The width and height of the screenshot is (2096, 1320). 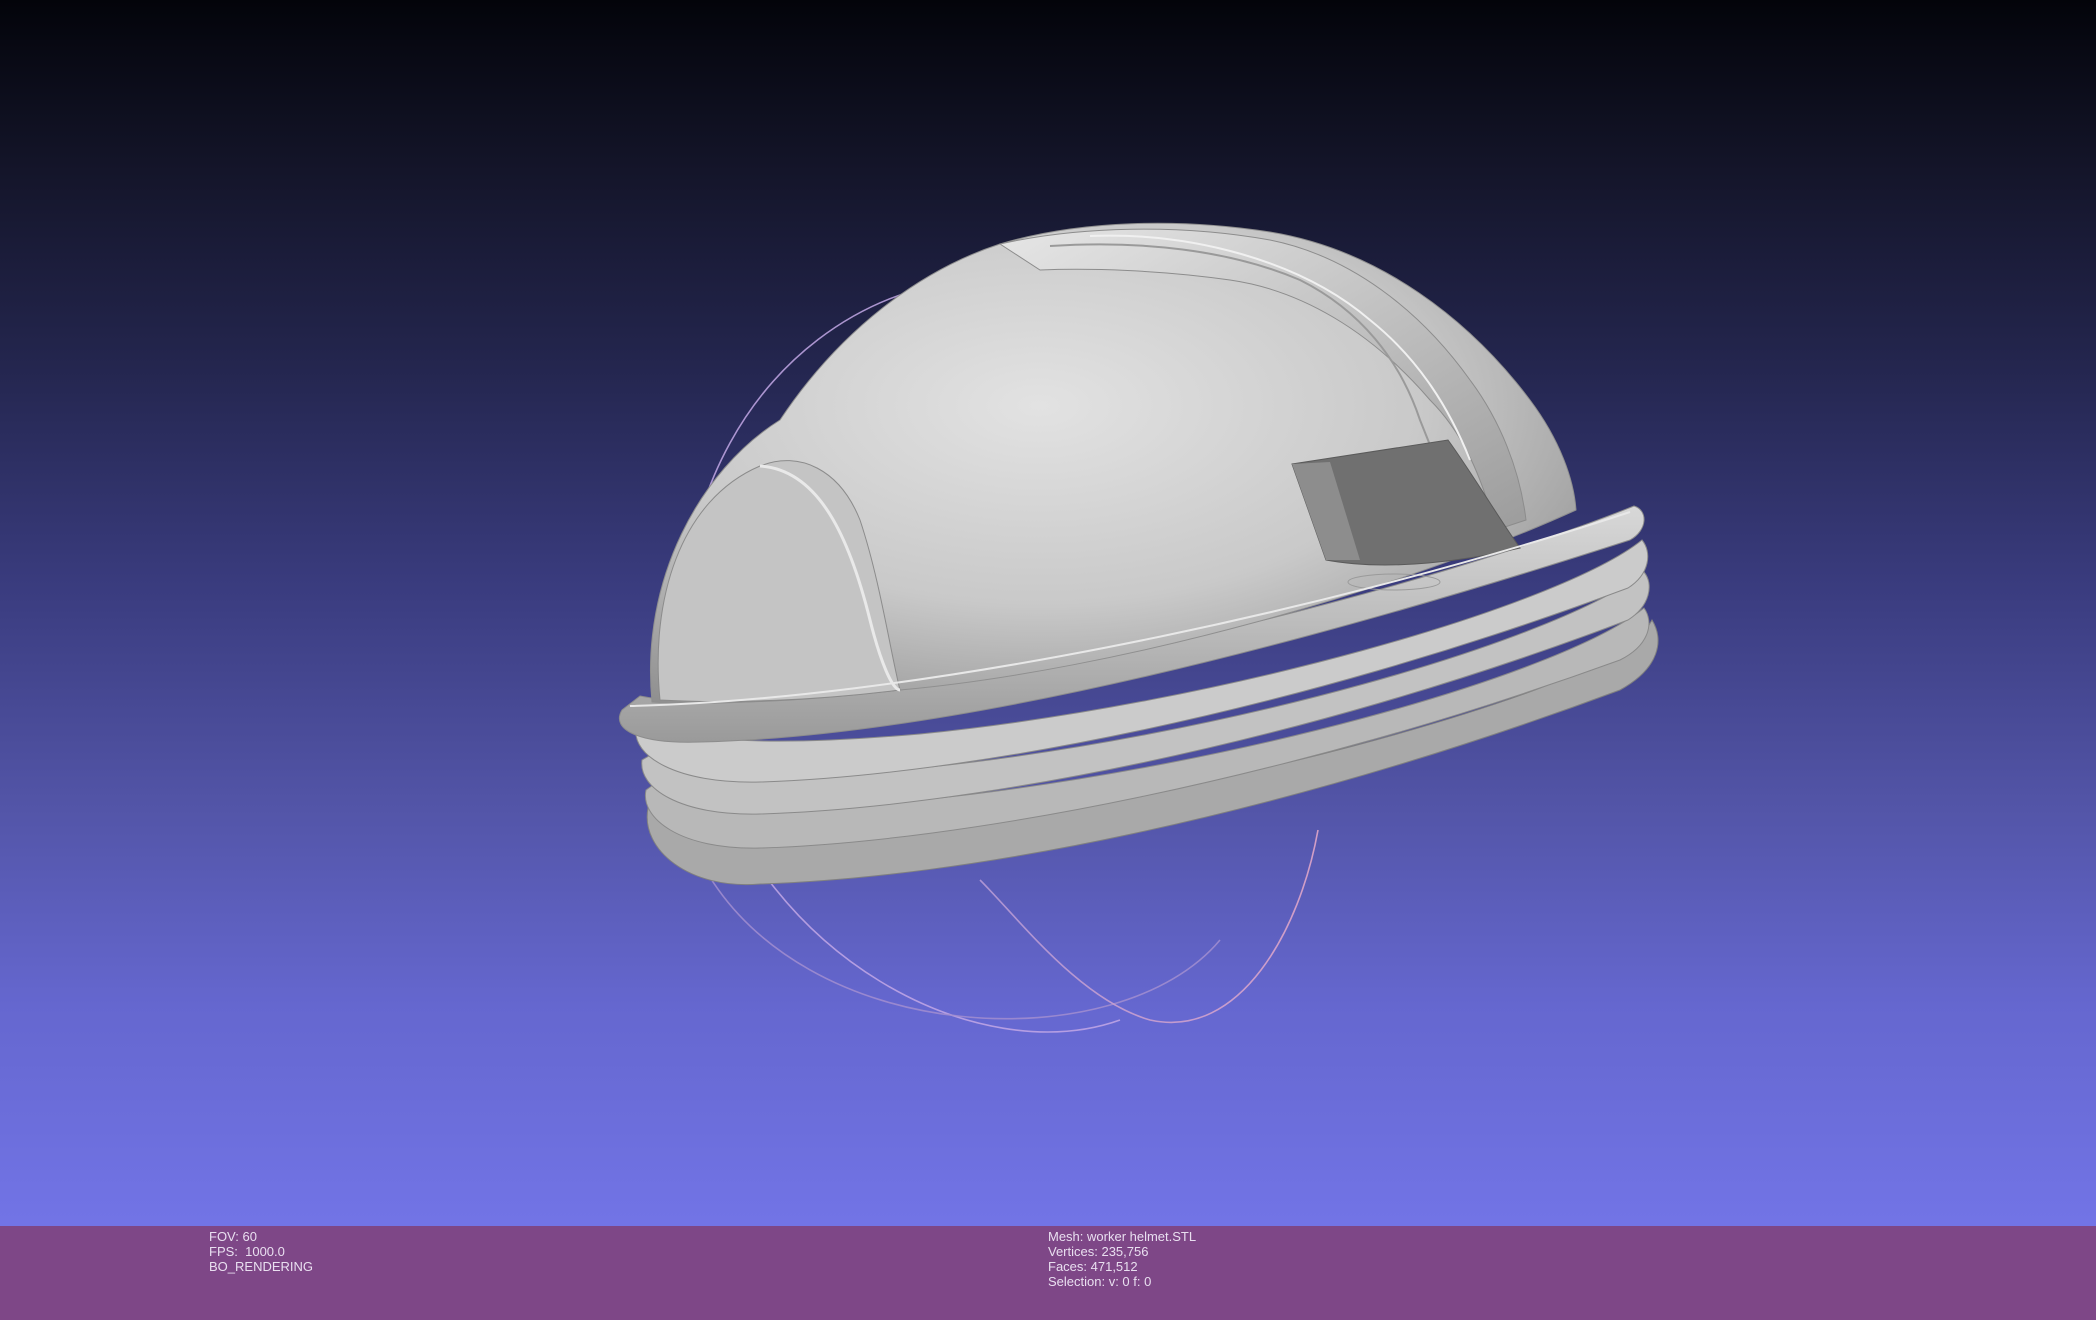 What do you see at coordinates (261, 1266) in the screenshot?
I see `render-mode-readout: BO_RENDERING` at bounding box center [261, 1266].